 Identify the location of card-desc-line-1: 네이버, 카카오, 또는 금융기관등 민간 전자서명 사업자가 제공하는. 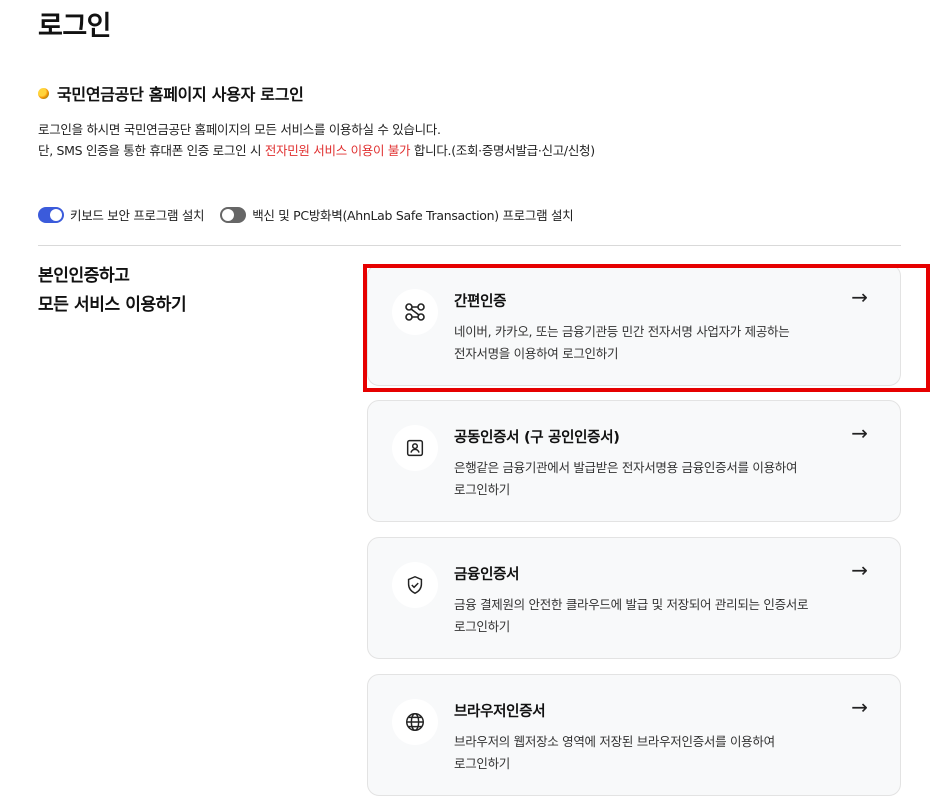
(622, 331).